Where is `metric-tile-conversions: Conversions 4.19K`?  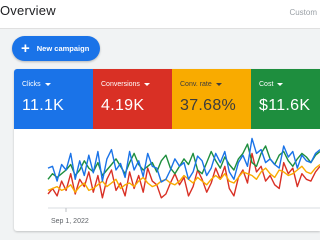
metric-tile-conversions: Conversions 4.19K is located at coordinates (132, 99).